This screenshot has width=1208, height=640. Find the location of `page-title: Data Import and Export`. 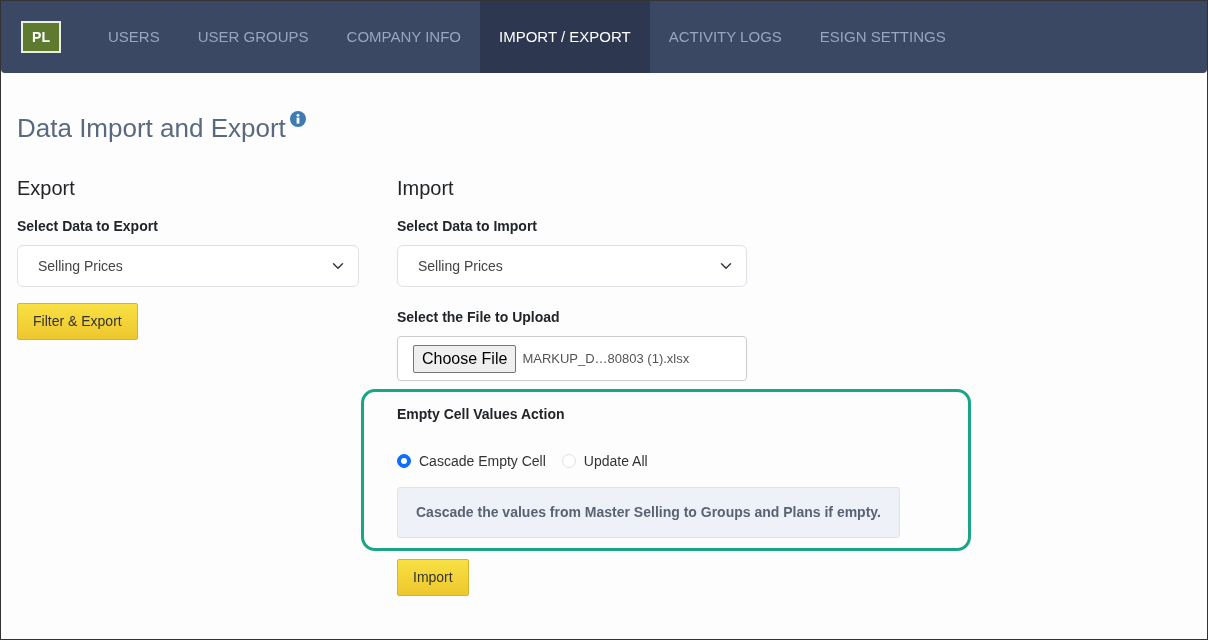

page-title: Data Import and Export is located at coordinates (151, 129).